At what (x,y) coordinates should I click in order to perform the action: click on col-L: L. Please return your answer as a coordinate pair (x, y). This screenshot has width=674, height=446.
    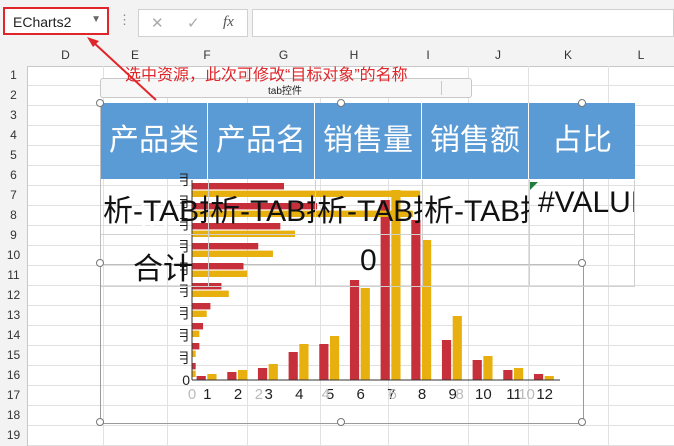
    Looking at the image, I should click on (641, 55).